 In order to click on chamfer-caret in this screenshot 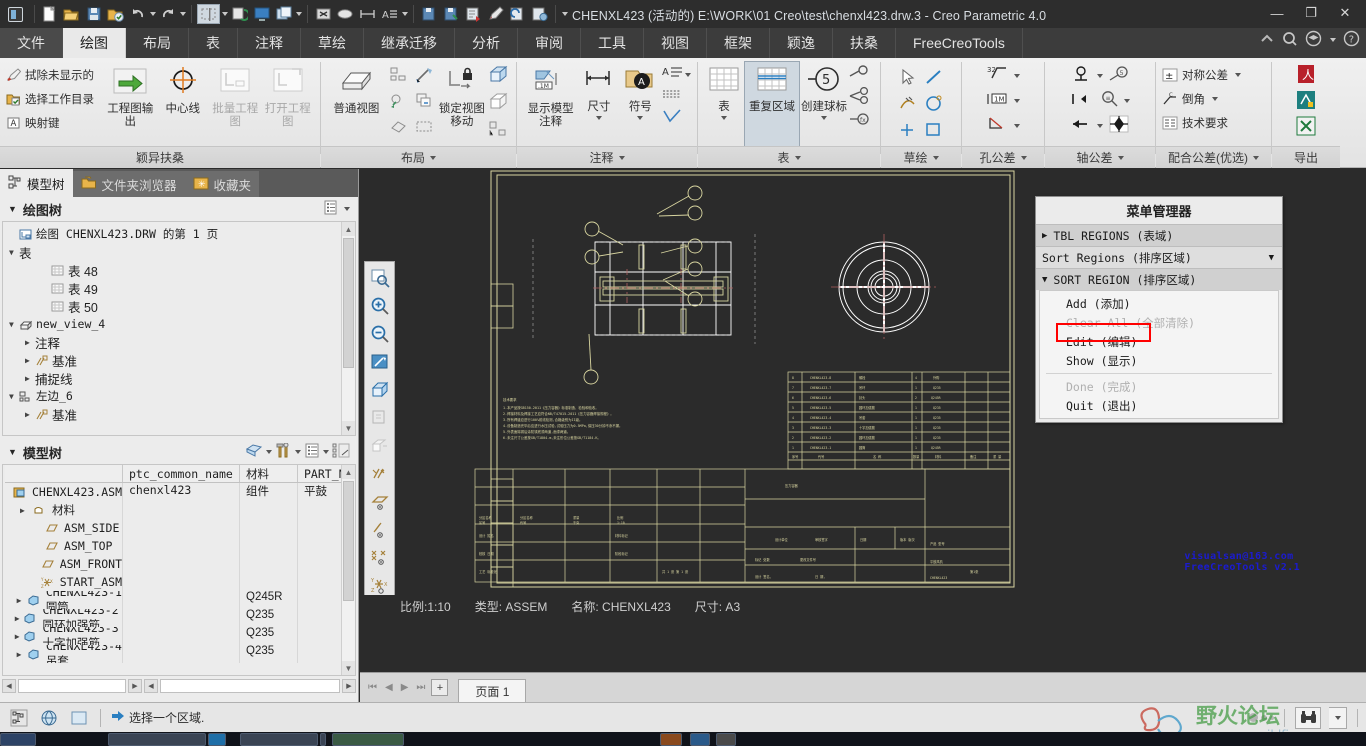, I will do `click(1215, 99)`.